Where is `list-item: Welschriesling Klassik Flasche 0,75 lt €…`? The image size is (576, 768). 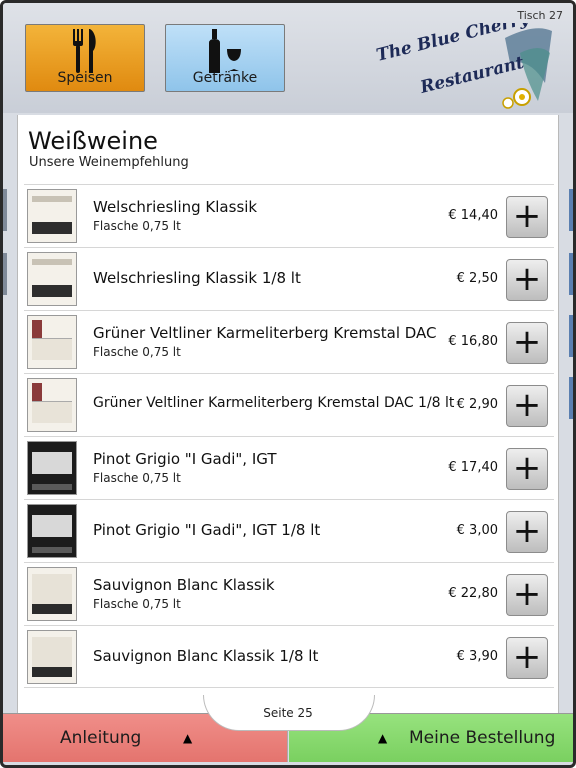
list-item: Welschriesling Klassik Flasche 0,75 lt €… is located at coordinates (289, 215).